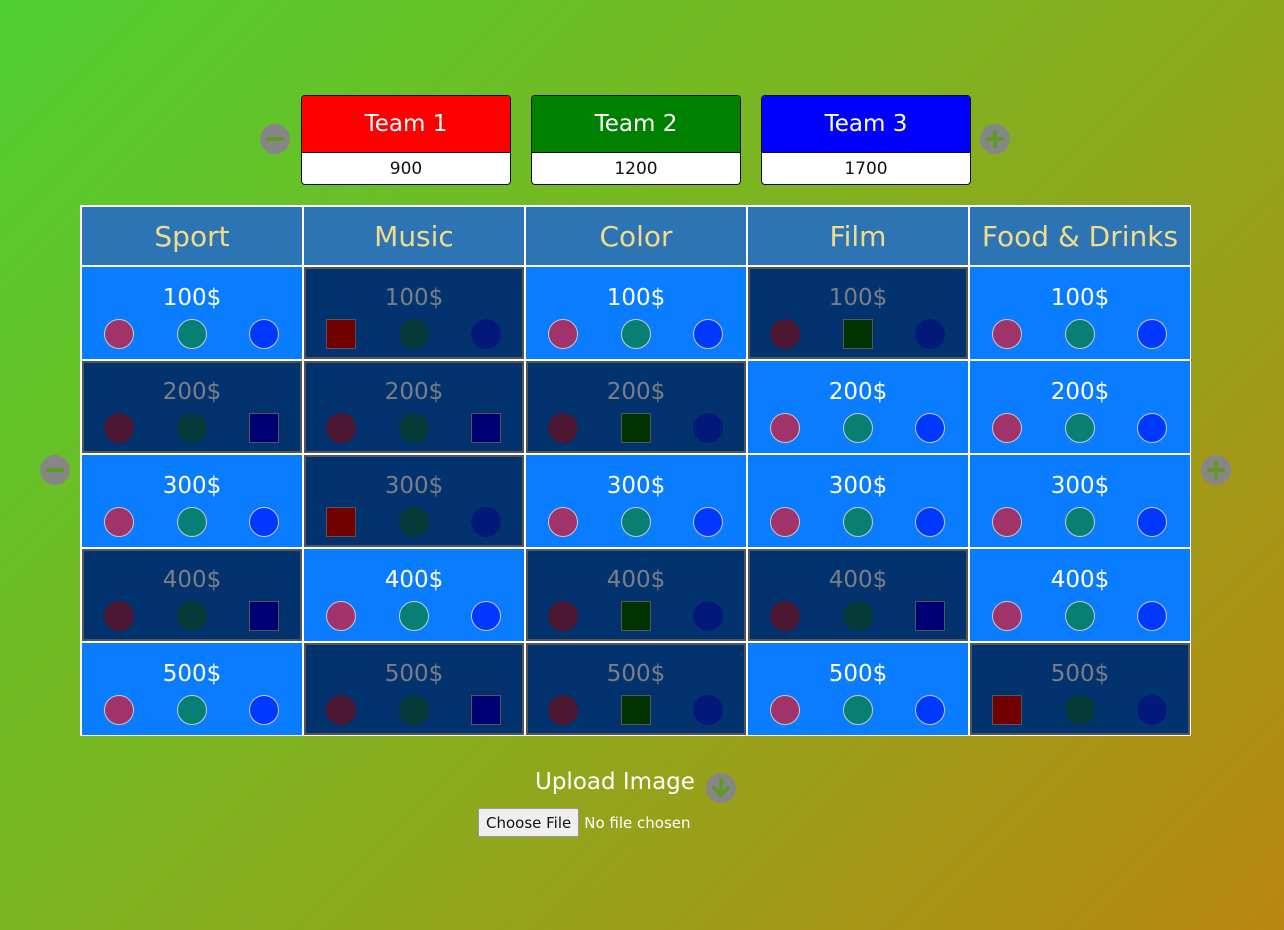 This screenshot has width=1284, height=930. What do you see at coordinates (995, 139) in the screenshot?
I see `add-team-button` at bounding box center [995, 139].